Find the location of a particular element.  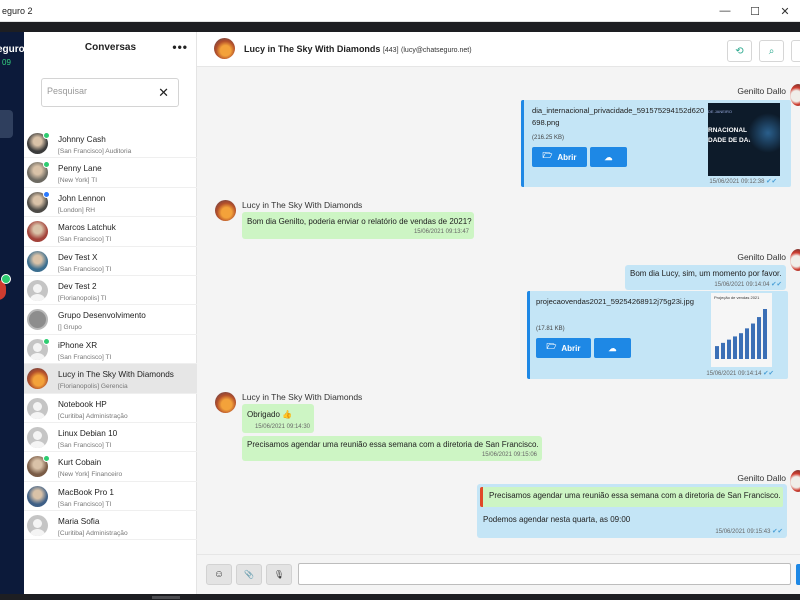

emoji-button: ☺ is located at coordinates (219, 574).